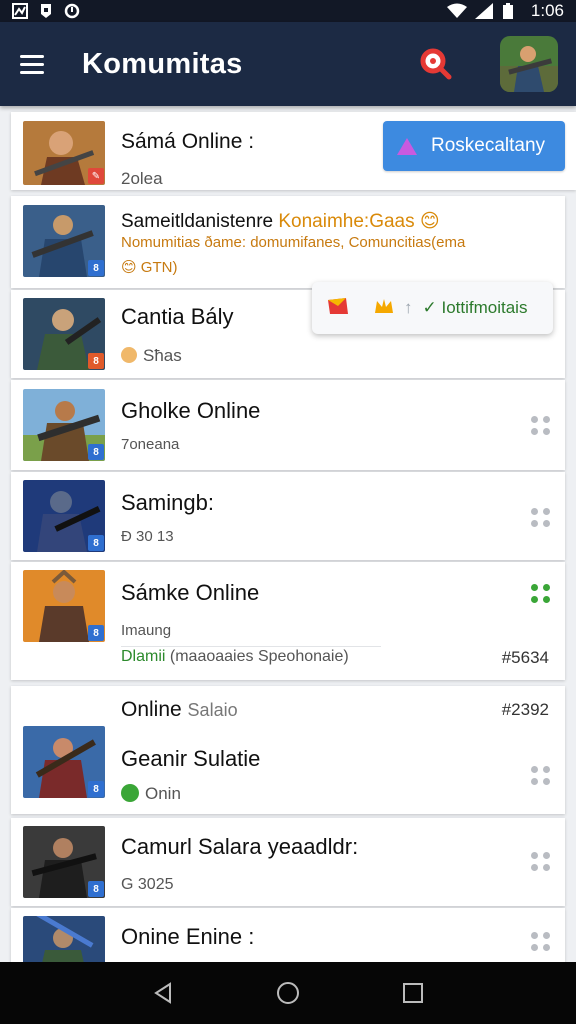  What do you see at coordinates (179, 709) in the screenshot?
I see `section-title: Online Salaio` at bounding box center [179, 709].